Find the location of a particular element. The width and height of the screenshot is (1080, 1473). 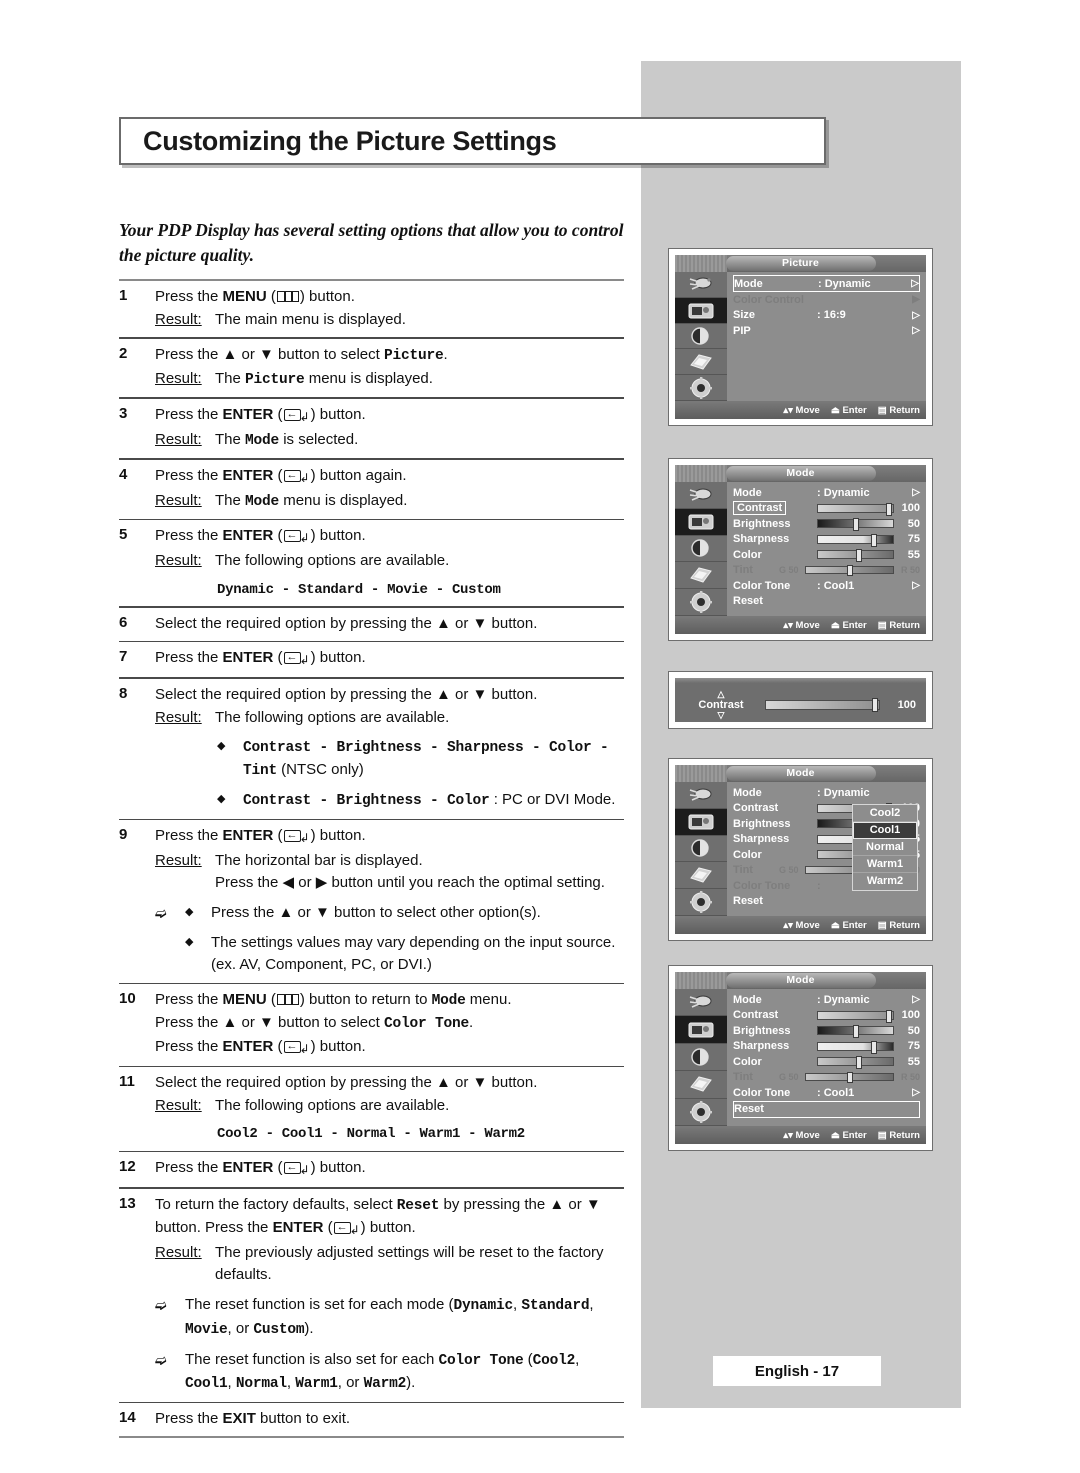

dropdown-item-warm2: Warm2 is located at coordinates (885, 881).